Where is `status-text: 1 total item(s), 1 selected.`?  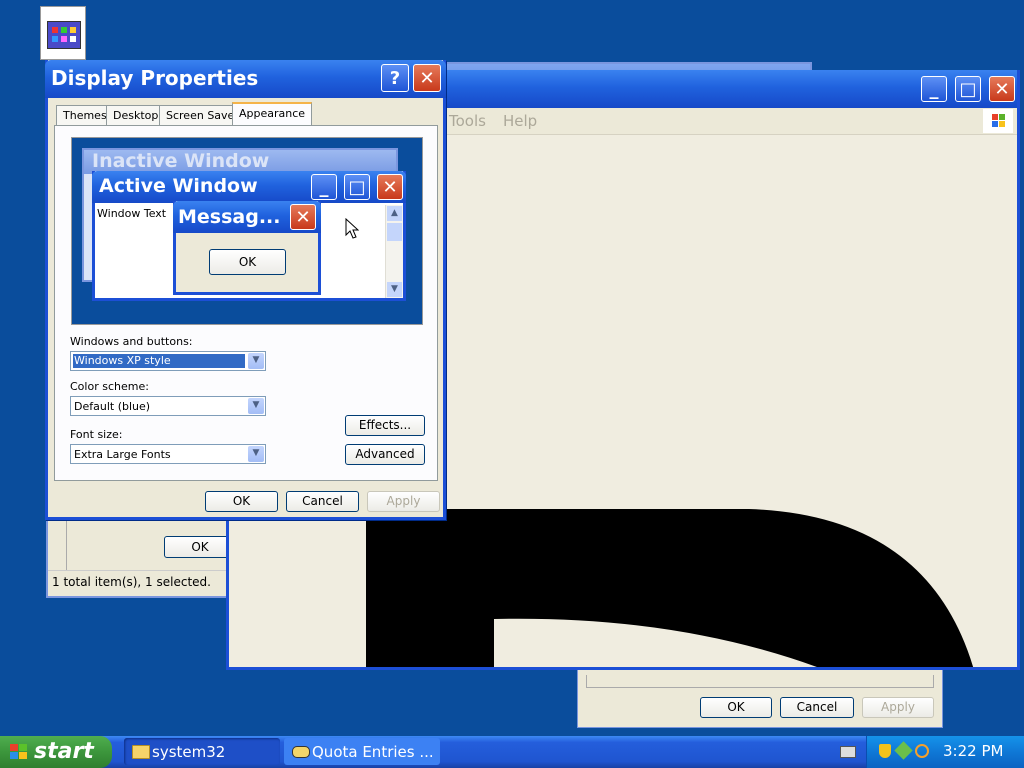
status-text: 1 total item(s), 1 selected. is located at coordinates (131, 582).